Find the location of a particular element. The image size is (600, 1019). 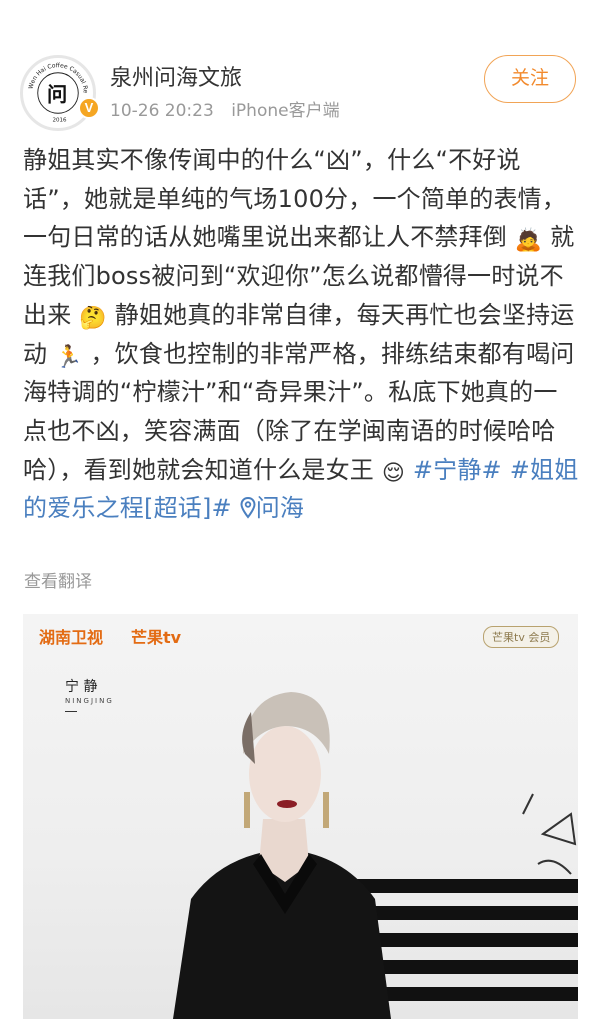

bow-emoji-icon: 🙇 is located at coordinates (528, 241).